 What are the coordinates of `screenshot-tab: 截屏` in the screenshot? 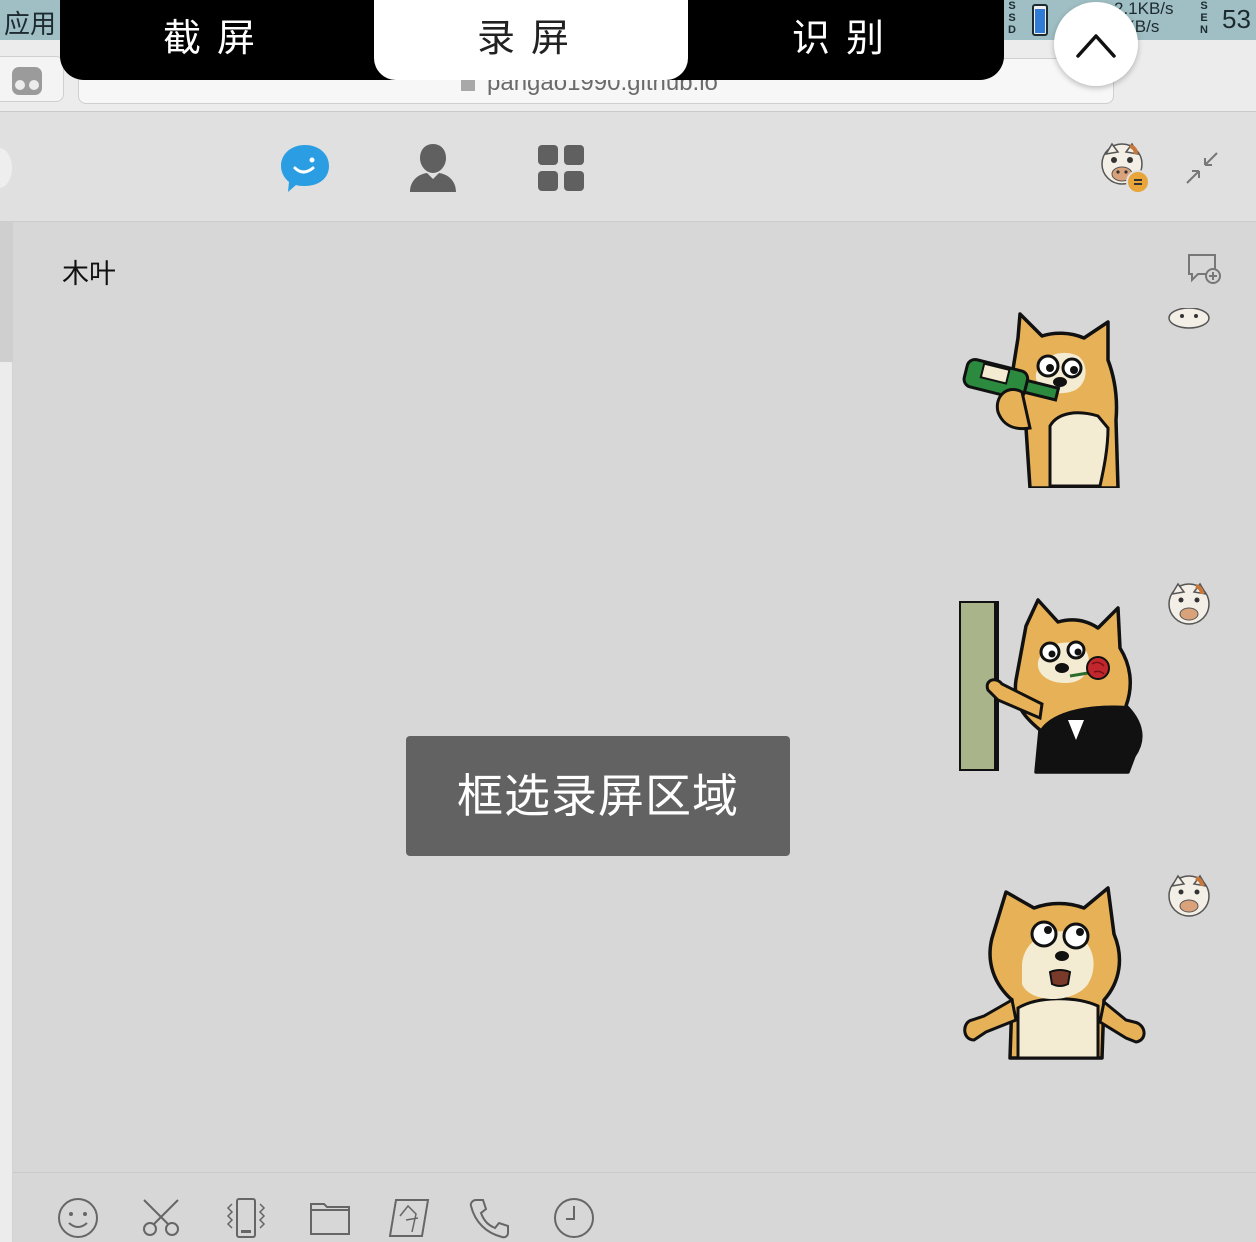 It's located at (217, 40).